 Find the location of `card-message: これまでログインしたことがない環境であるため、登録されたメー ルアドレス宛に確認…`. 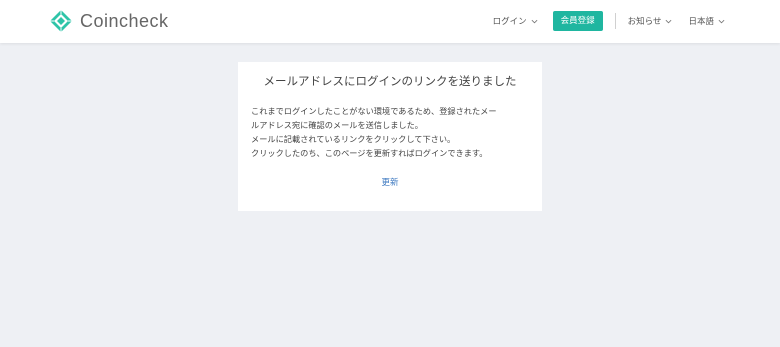

card-message: これまでログインしたことがない環境であるため、登録されたメー ルアドレス宛に確認… is located at coordinates (392, 132).